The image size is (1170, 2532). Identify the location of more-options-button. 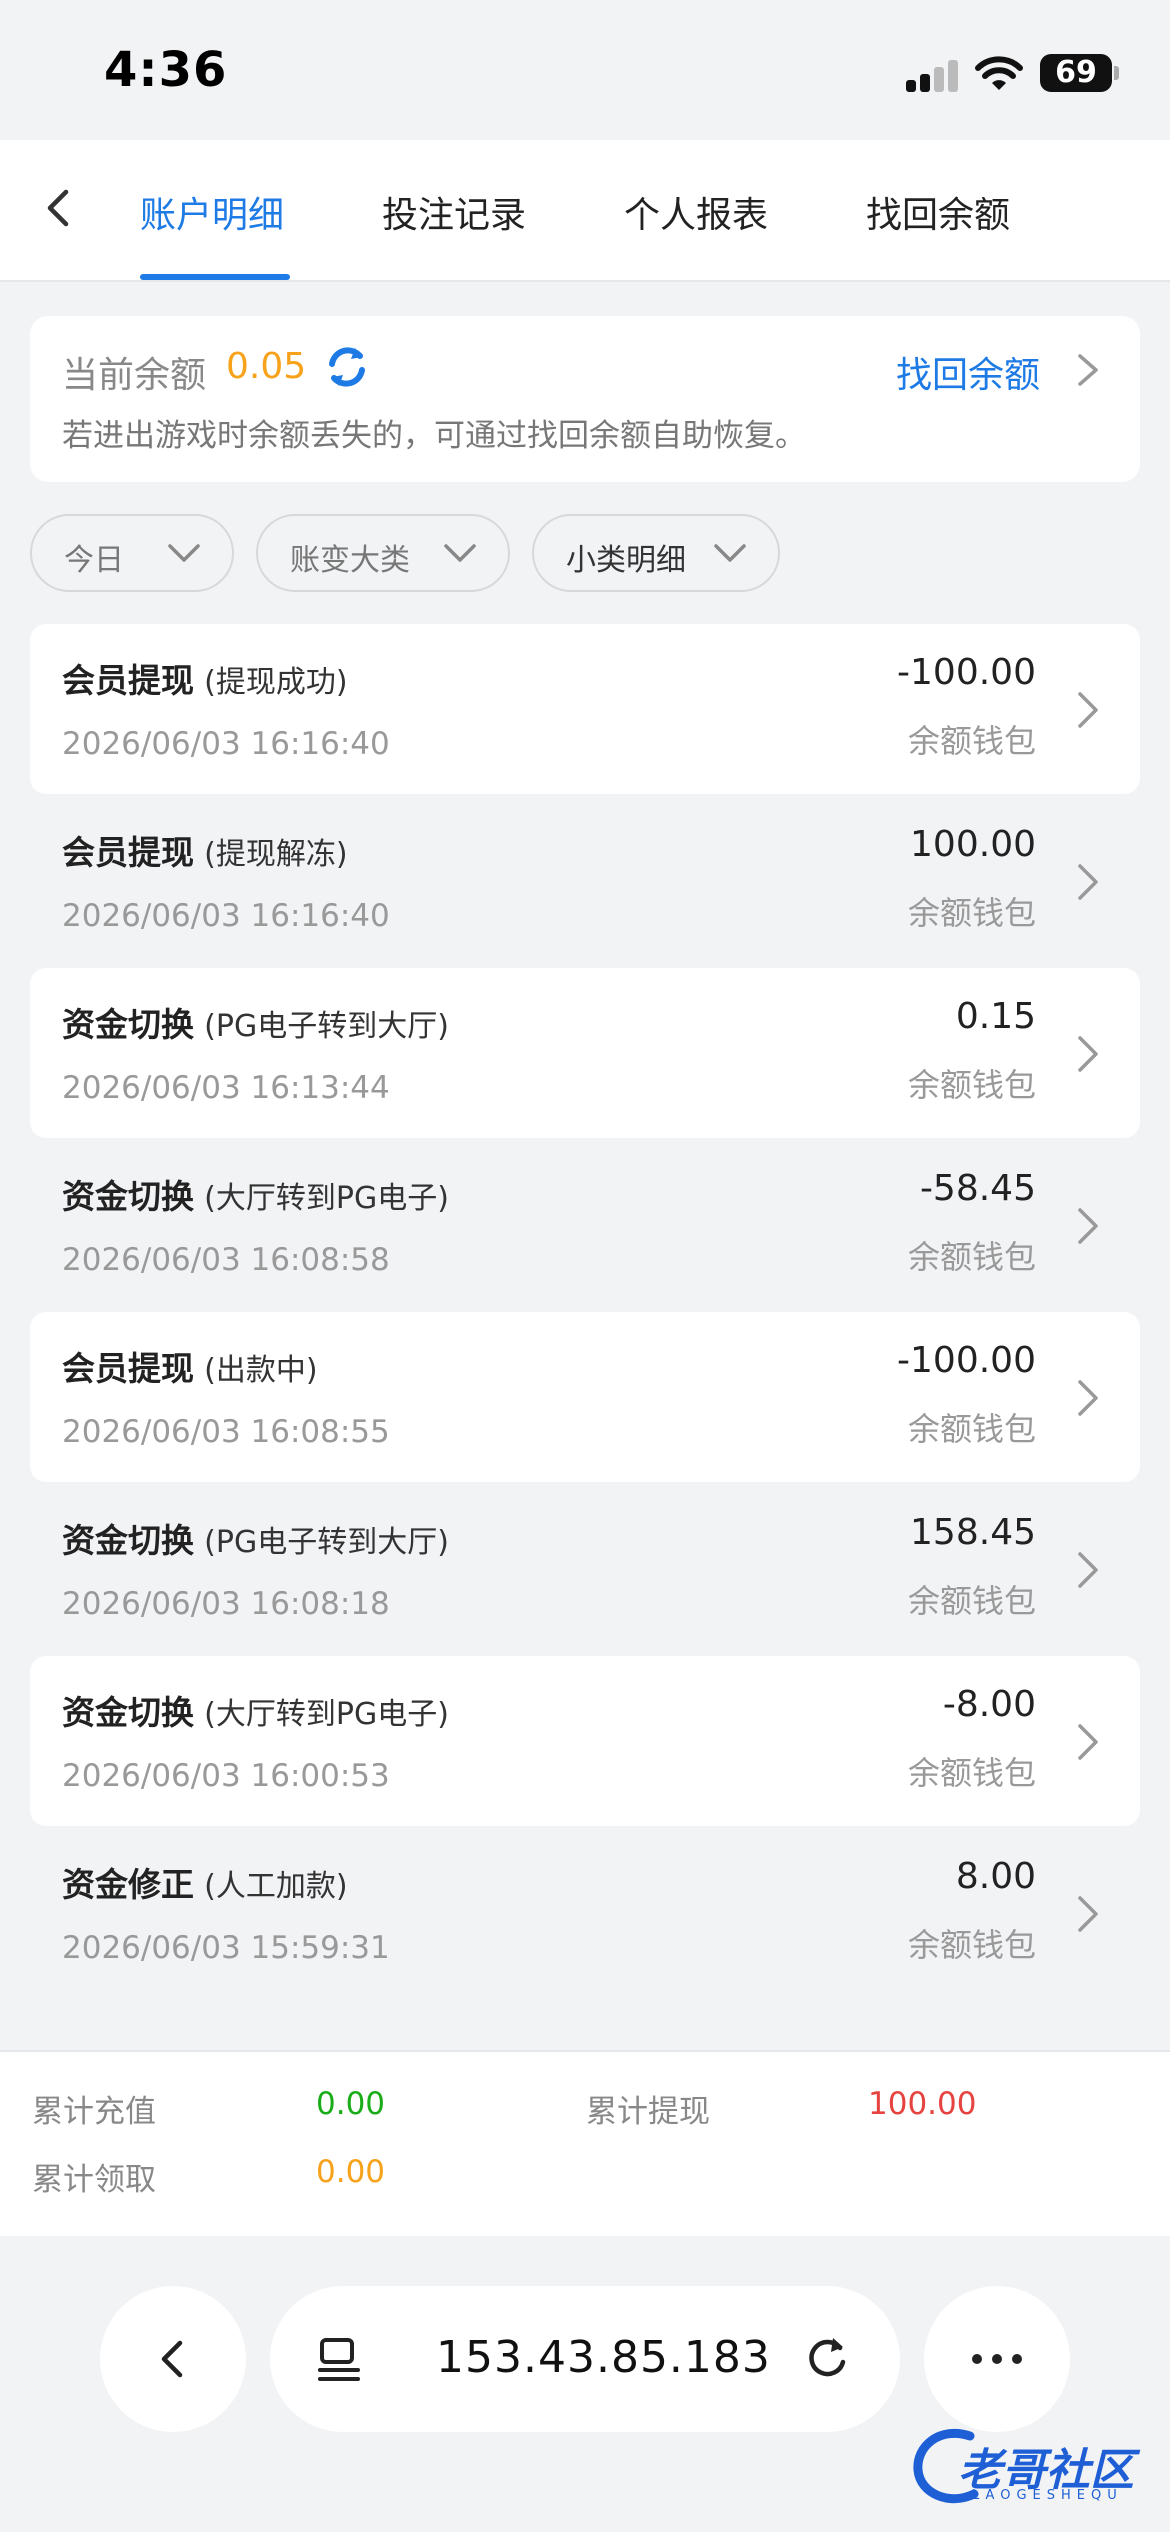
(997, 2359).